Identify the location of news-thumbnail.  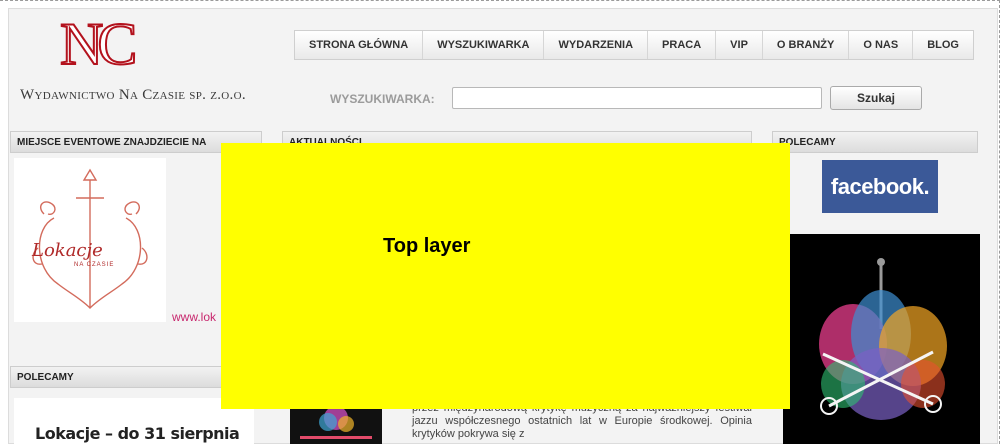
(336, 424).